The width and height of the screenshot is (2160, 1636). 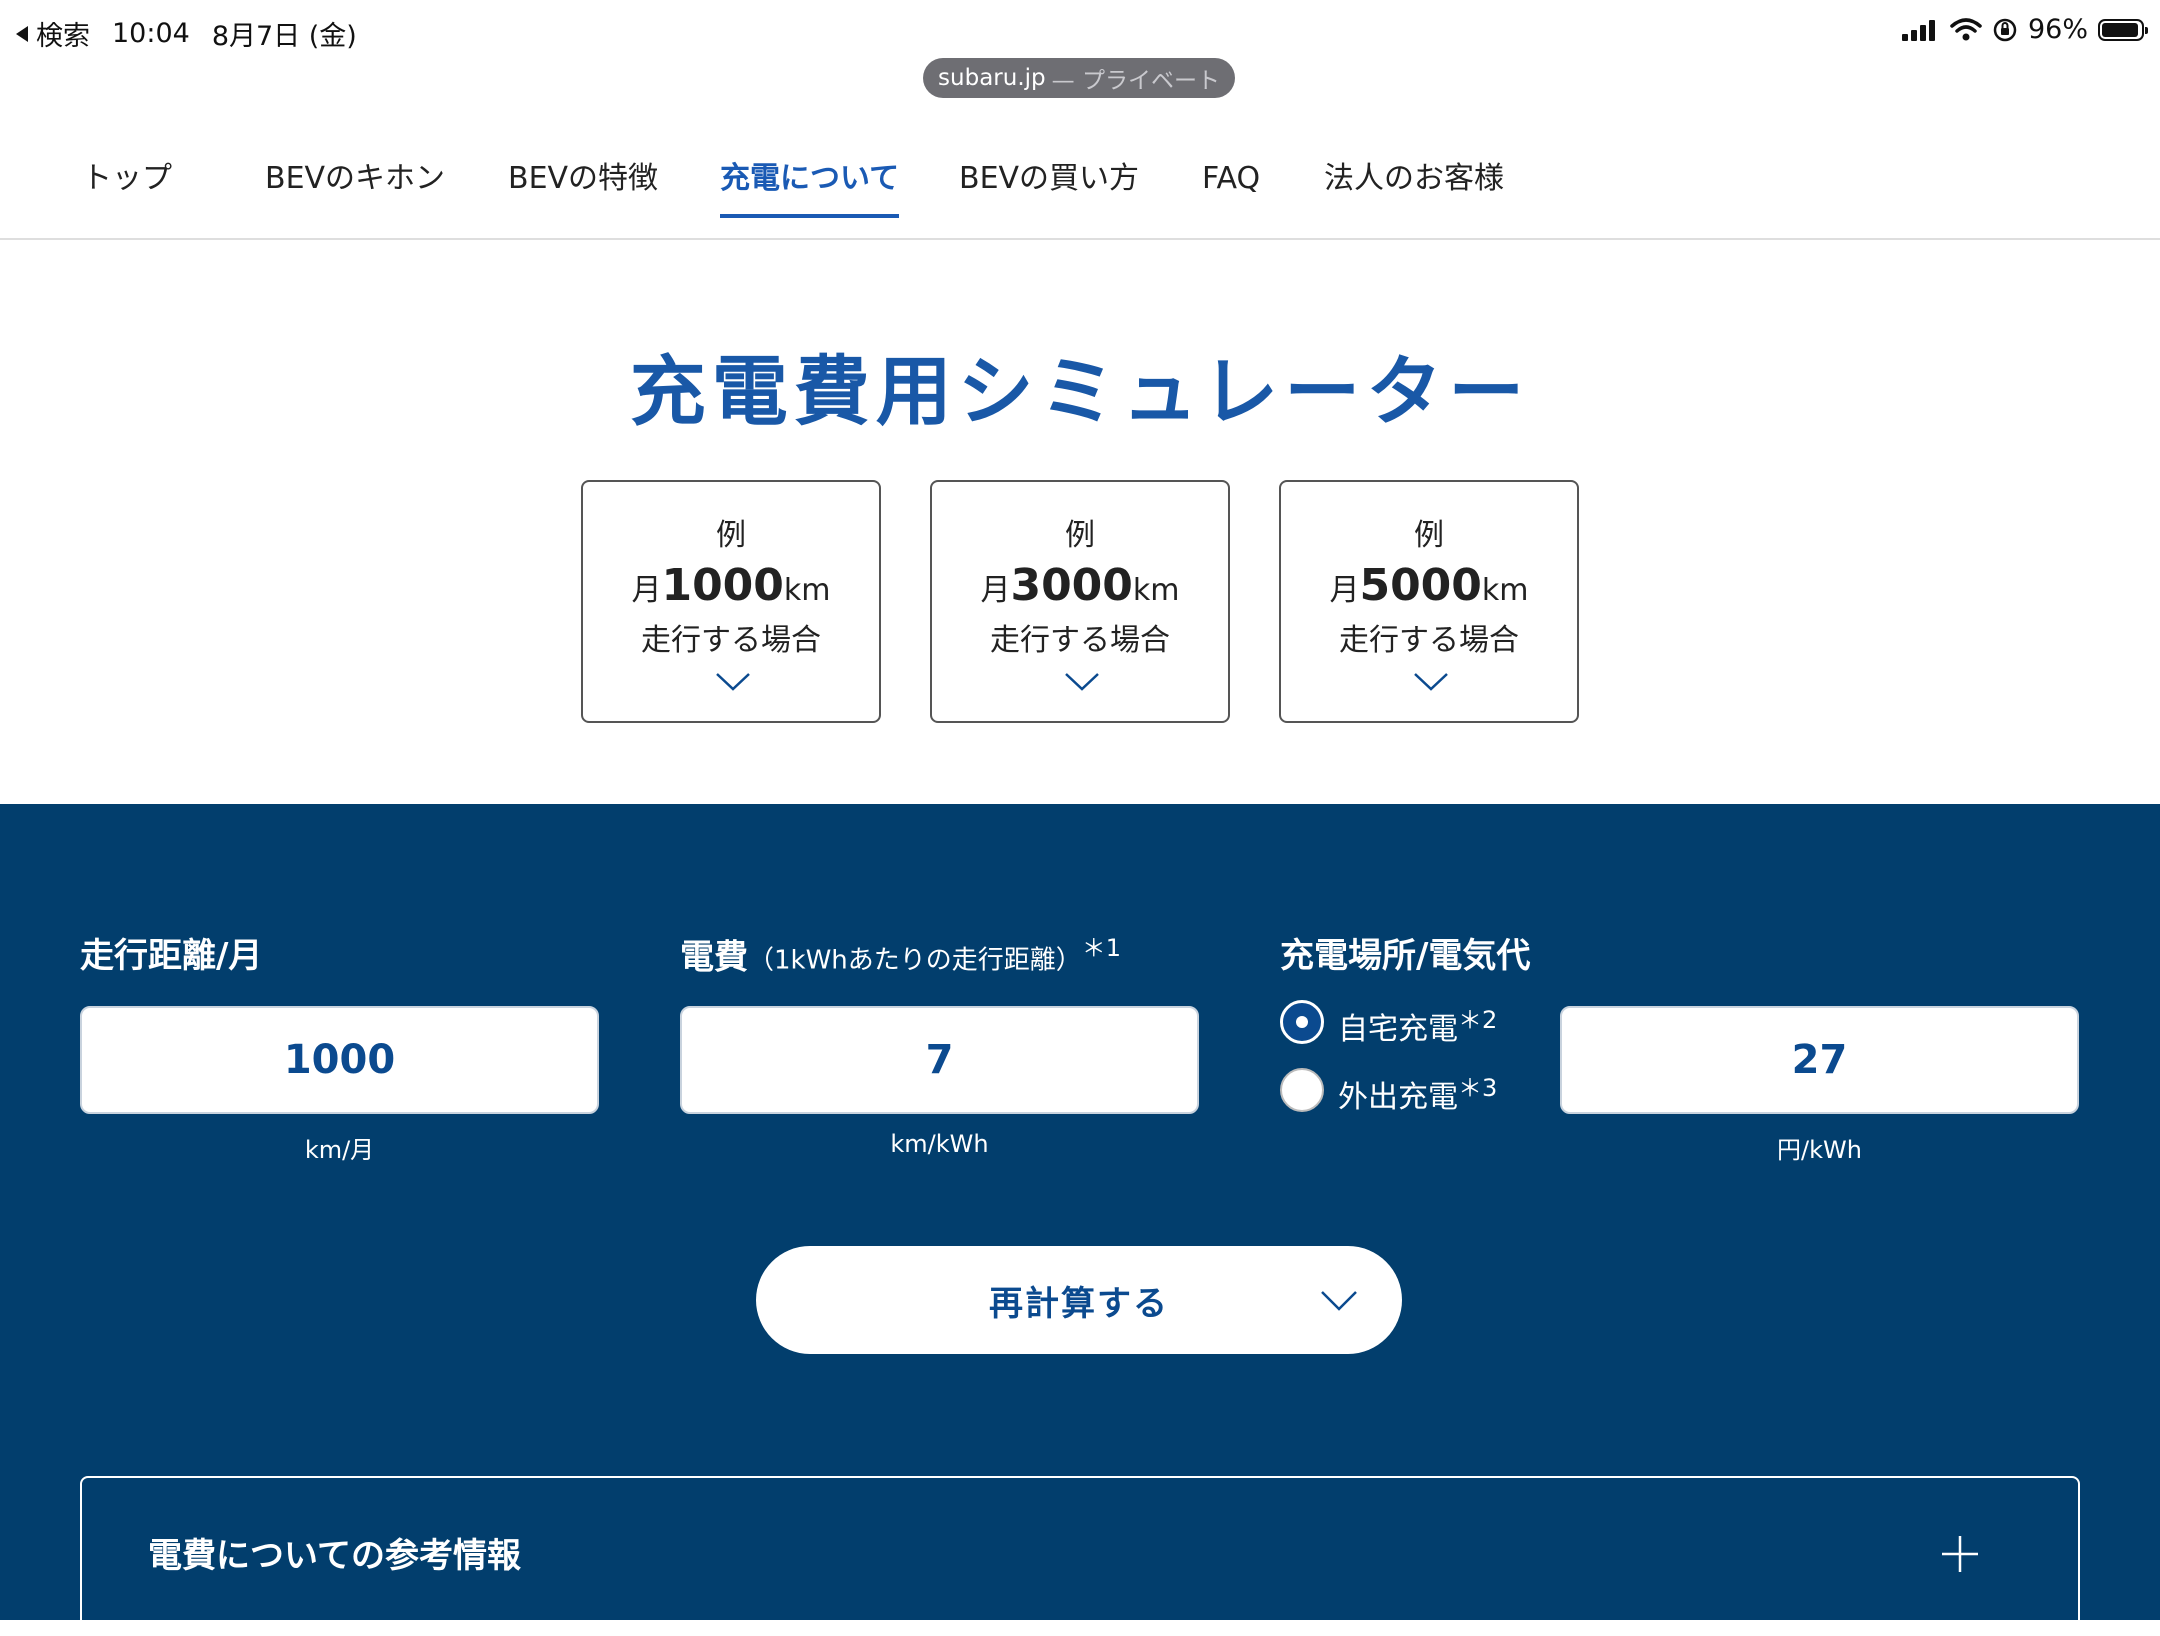 I want to click on outside-charging-option: 外出充電＊3, so click(x=1417, y=1092).